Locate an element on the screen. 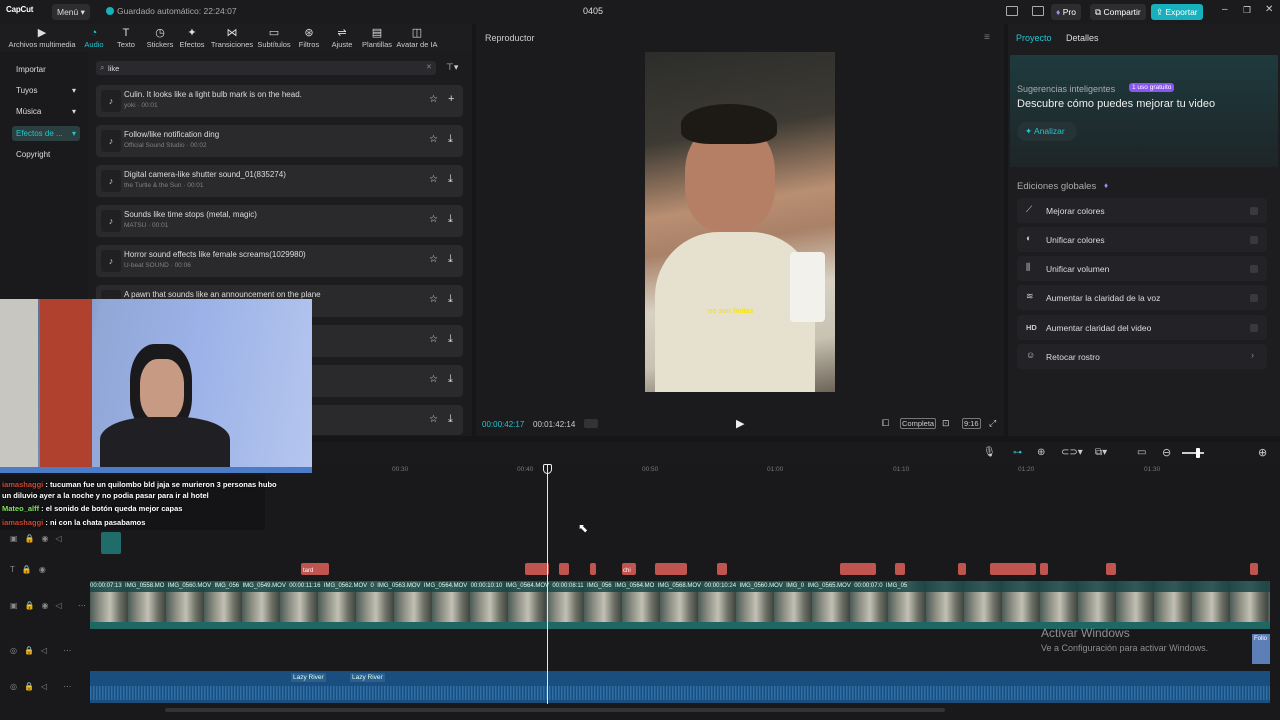 This screenshot has height=720, width=1280. edit-retouch-face: ☺ Retocar rostro › is located at coordinates (1142, 356).